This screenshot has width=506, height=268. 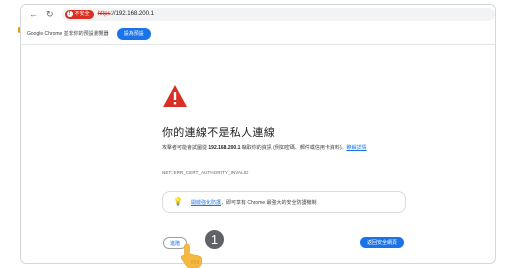 I want to click on back-to-safety-button: 返回安全網頁, so click(x=382, y=242).